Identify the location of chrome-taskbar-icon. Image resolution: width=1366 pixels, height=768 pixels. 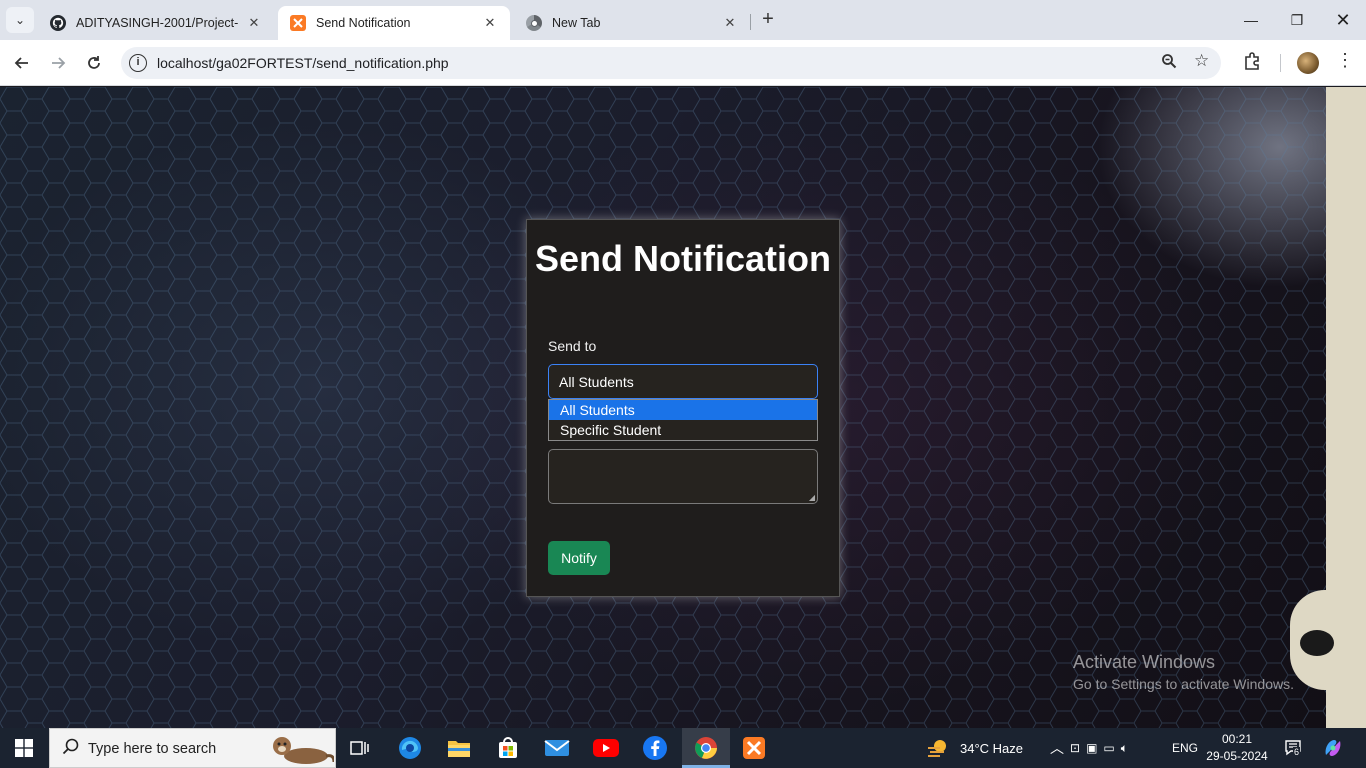
(706, 748).